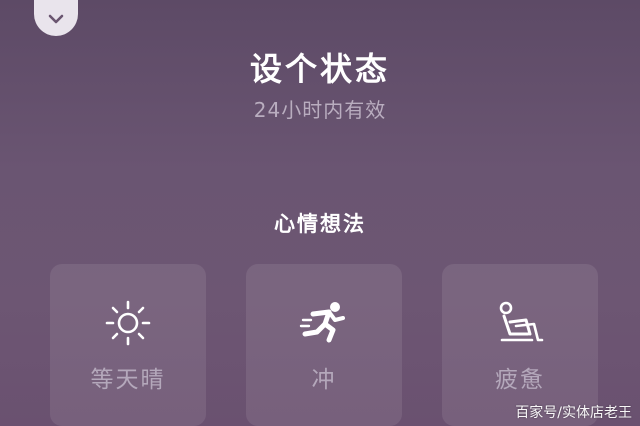 This screenshot has width=640, height=426. I want to click on status-label: 冲, so click(324, 380).